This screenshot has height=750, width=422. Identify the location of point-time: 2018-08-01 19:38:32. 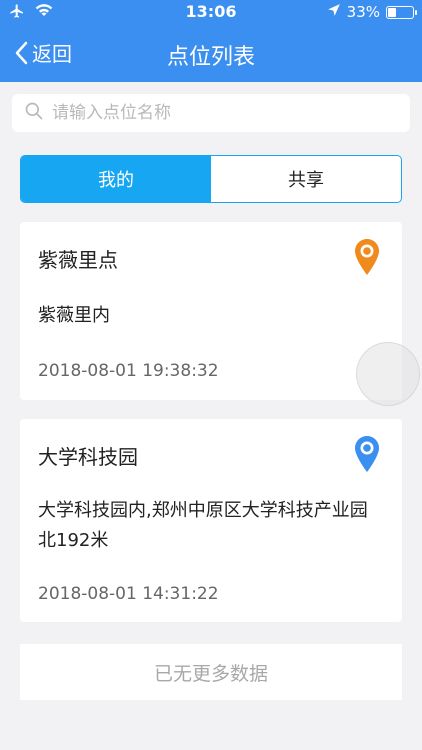
(128, 371).